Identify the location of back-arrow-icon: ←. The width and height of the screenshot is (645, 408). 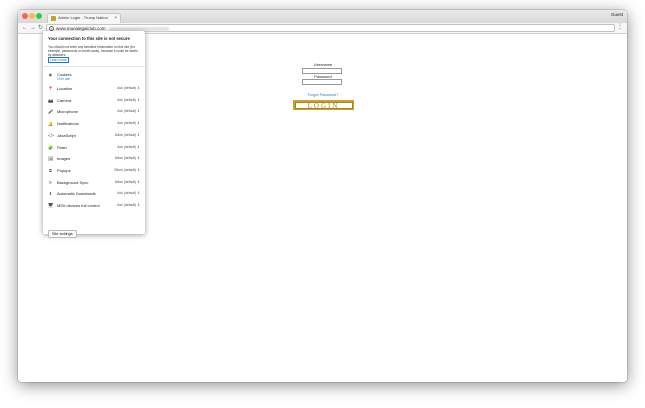
(25, 28).